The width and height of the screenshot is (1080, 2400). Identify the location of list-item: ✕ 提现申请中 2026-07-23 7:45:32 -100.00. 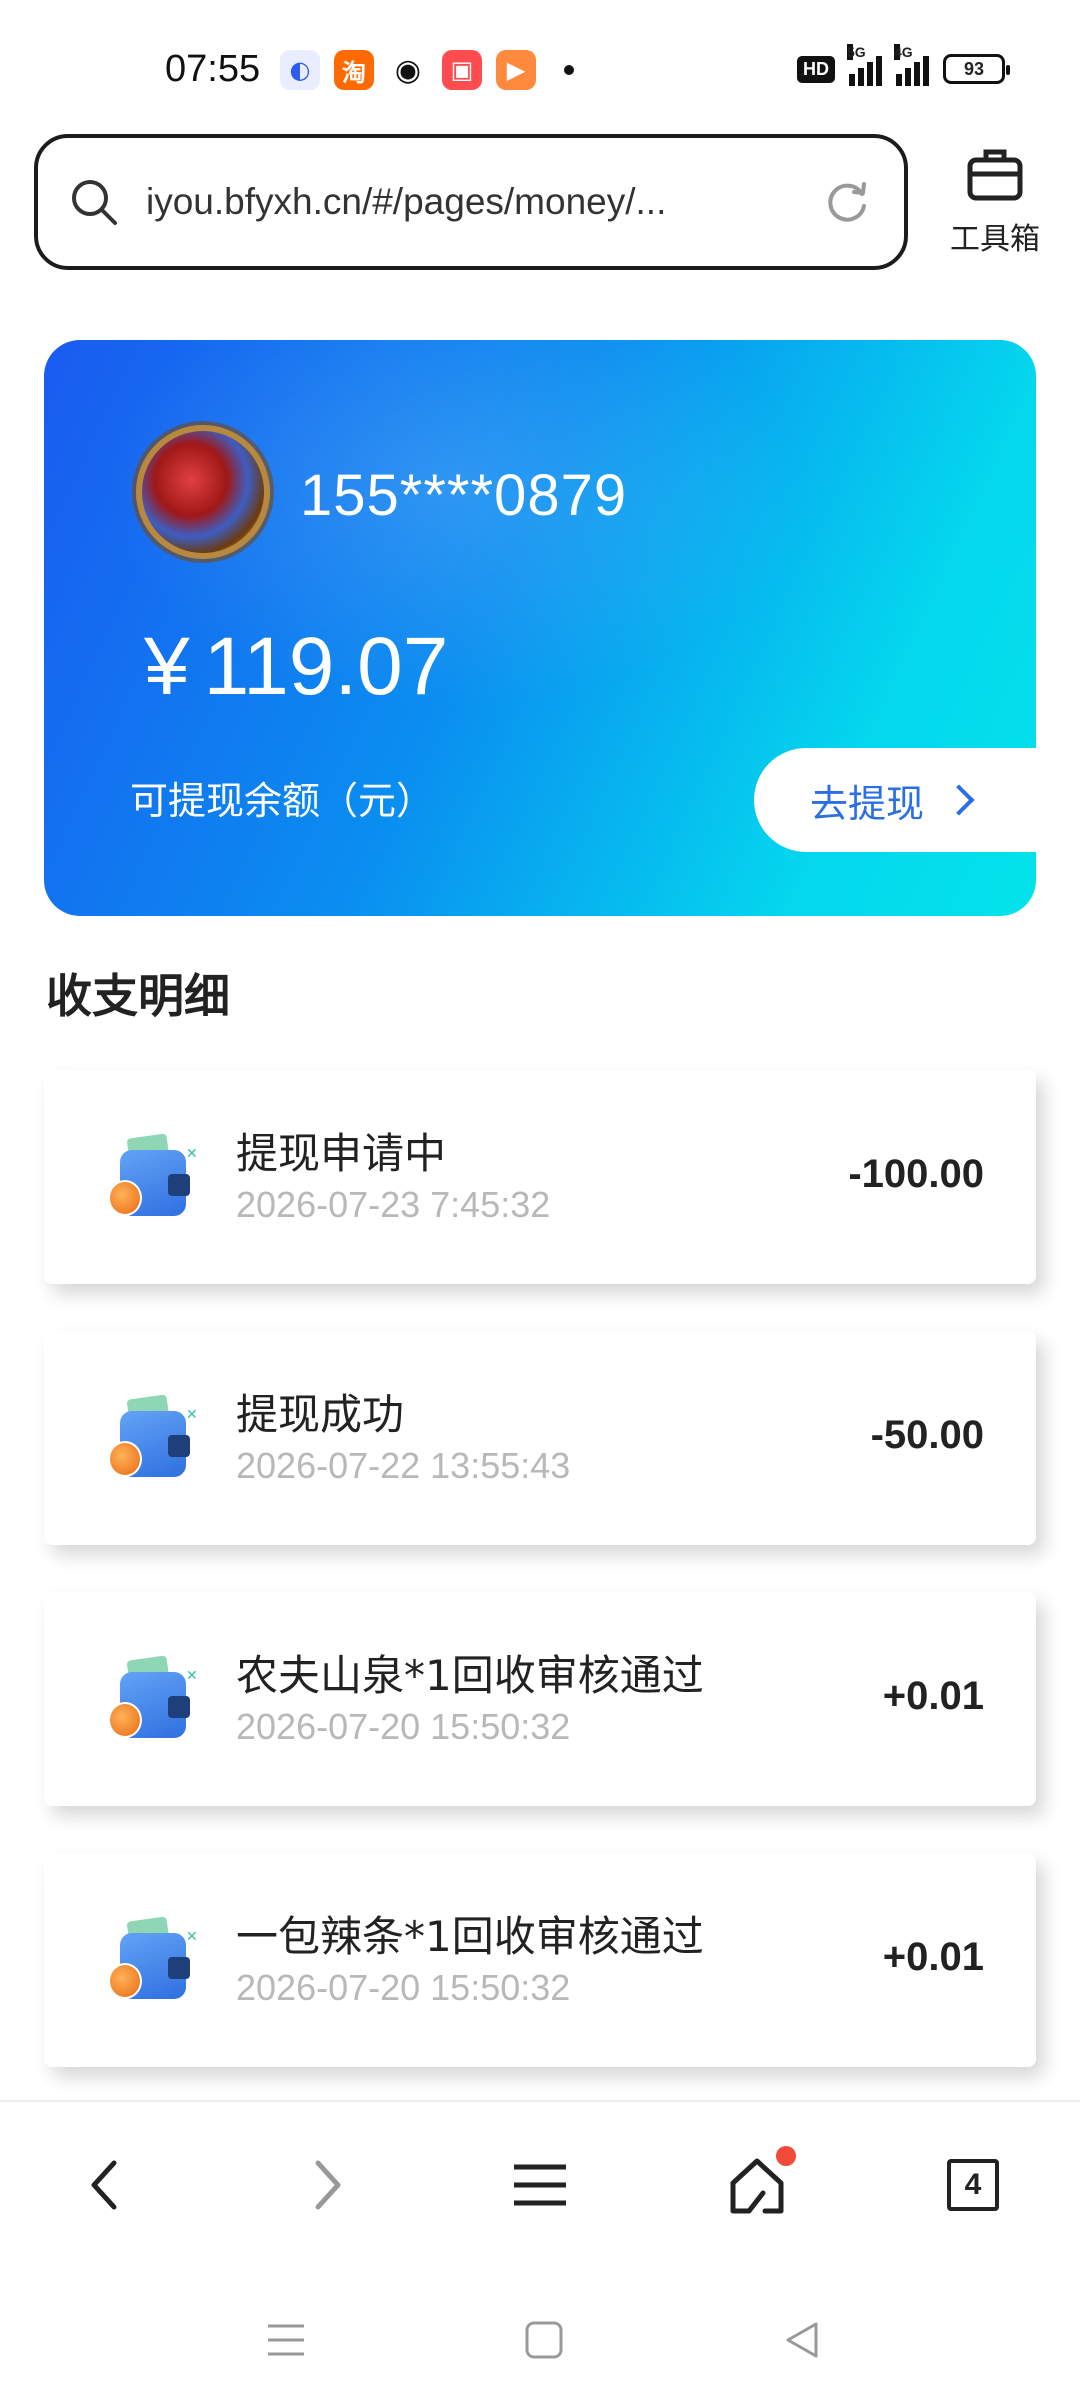
(540, 1177).